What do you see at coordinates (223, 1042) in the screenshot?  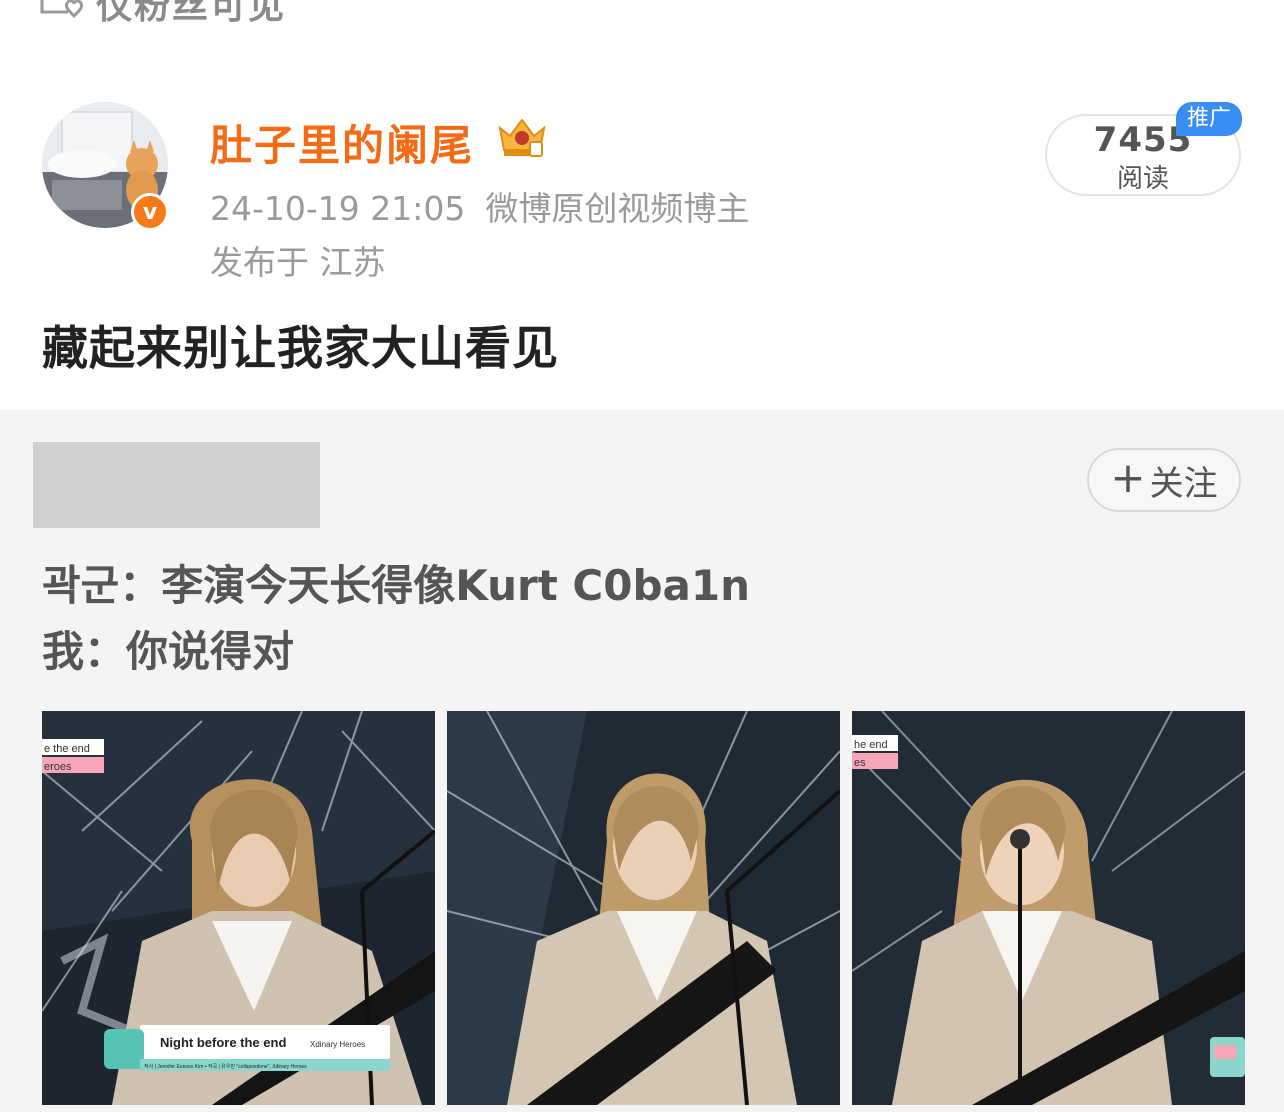 I see `photo-1-song-title: Night before the end` at bounding box center [223, 1042].